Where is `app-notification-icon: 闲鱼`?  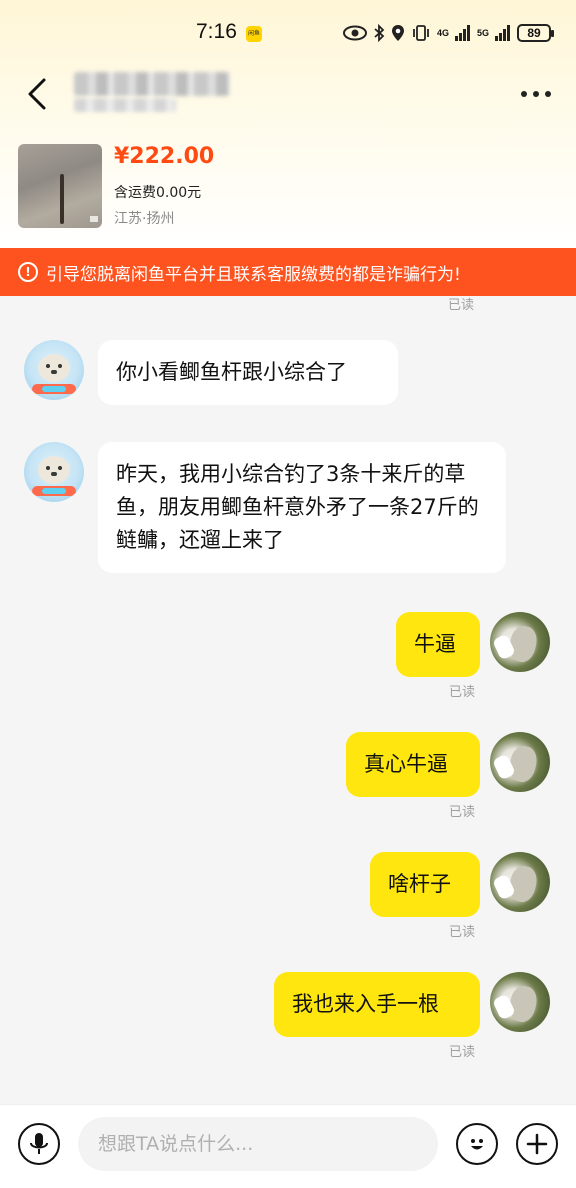
app-notification-icon: 闲鱼 is located at coordinates (254, 34).